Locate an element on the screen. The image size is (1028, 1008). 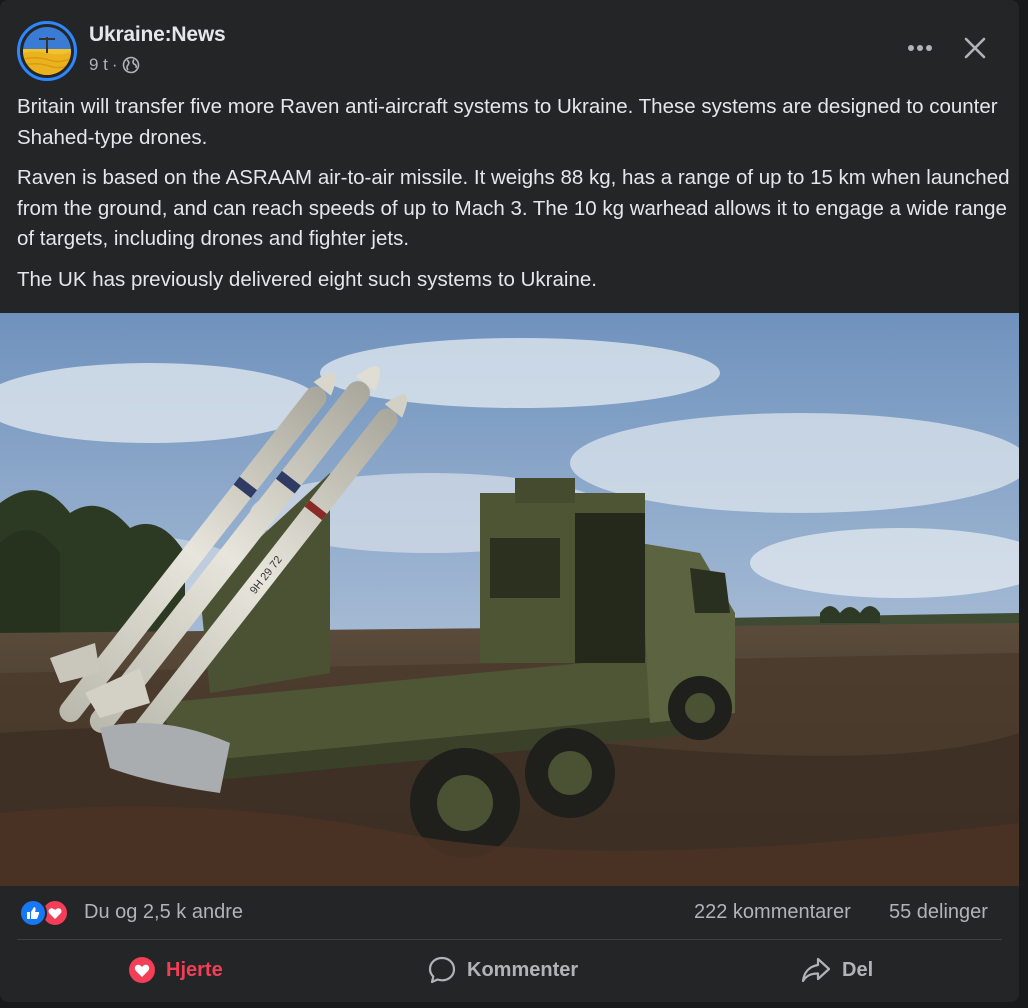
page-name-link: Ukraine:News is located at coordinates (157, 35).